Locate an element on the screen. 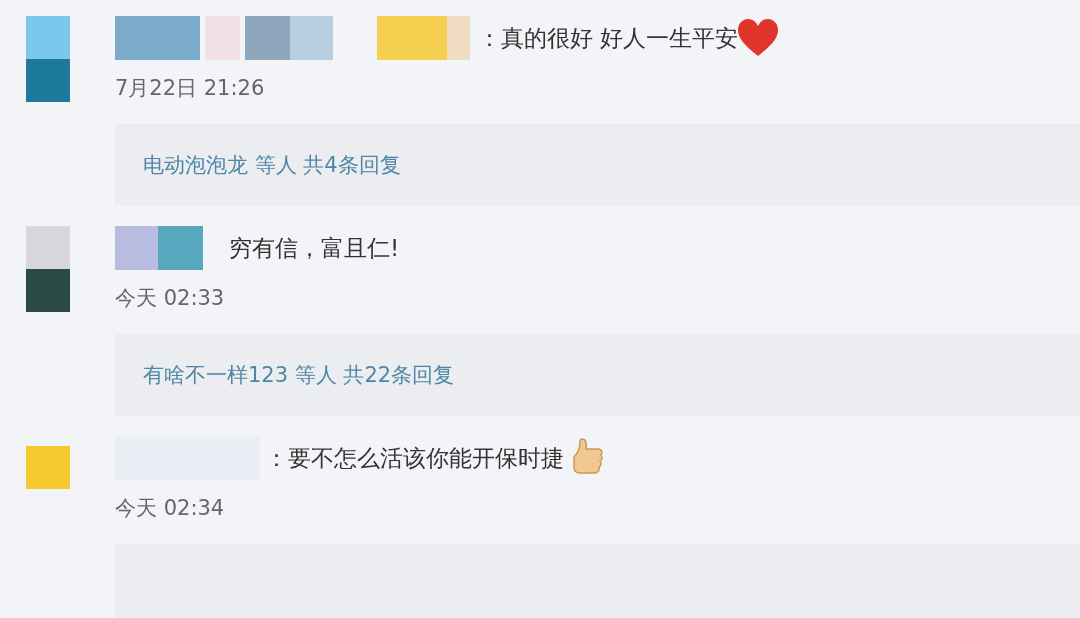  reply-summary: 电动泡泡龙 等人 共4条回复 is located at coordinates (597, 165).